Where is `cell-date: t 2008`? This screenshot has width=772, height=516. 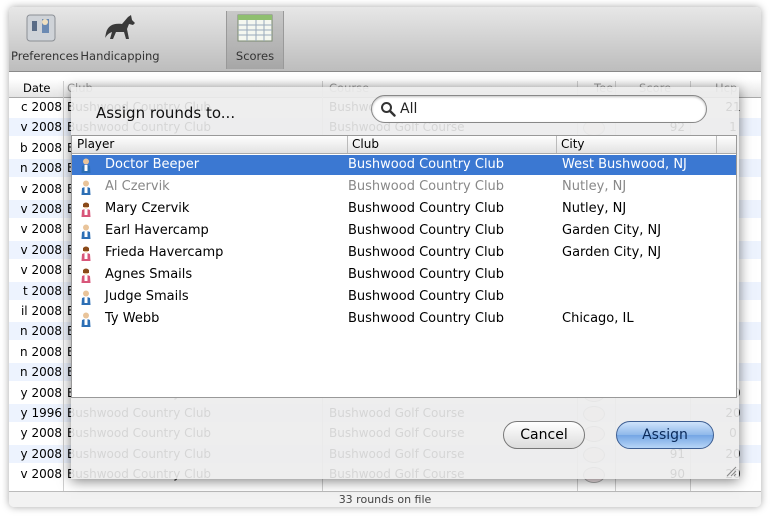
cell-date: t 2008 is located at coordinates (42, 290).